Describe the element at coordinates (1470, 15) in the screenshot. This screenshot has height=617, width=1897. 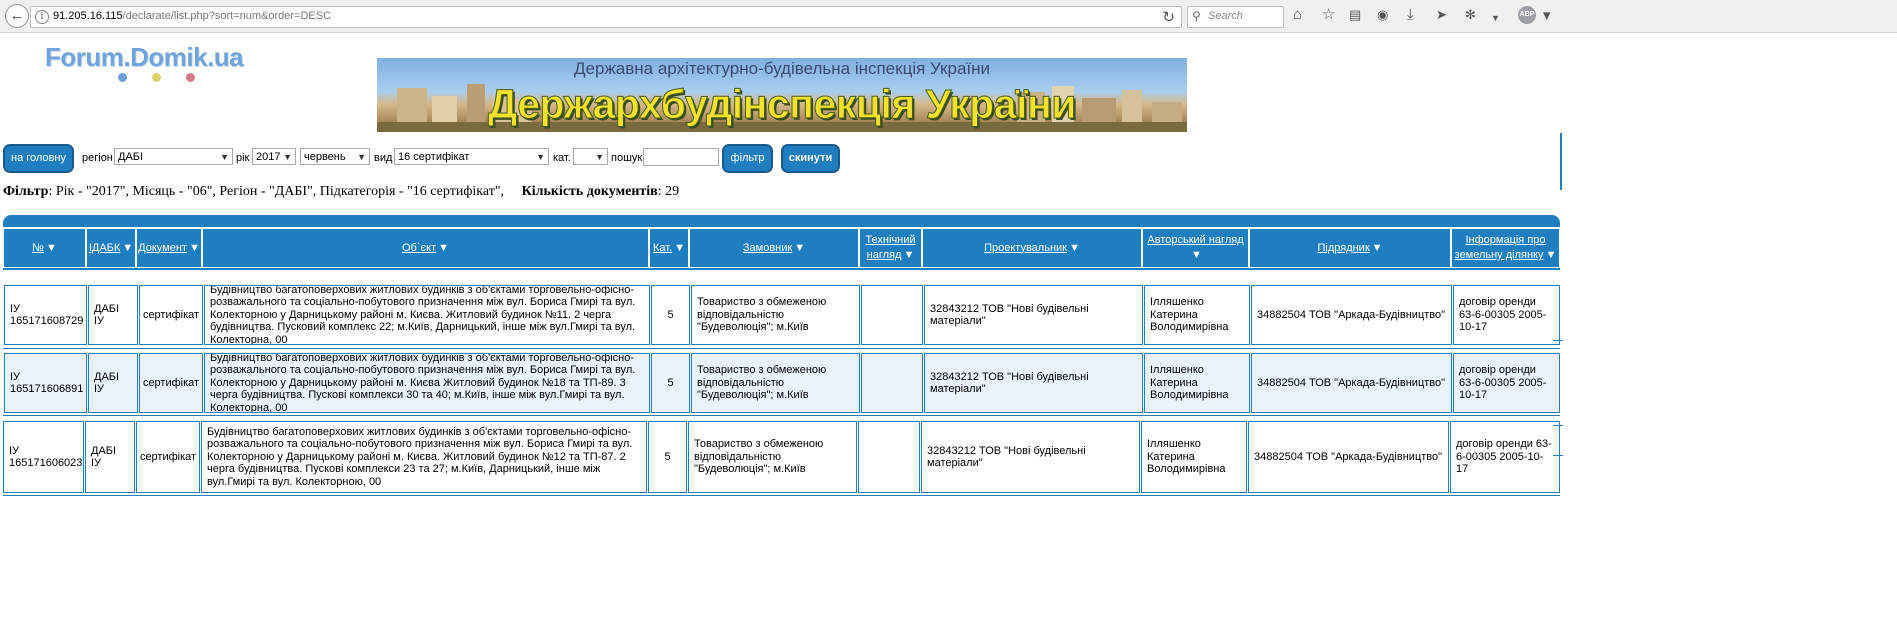
I see `extension-icon: ✻` at that location.